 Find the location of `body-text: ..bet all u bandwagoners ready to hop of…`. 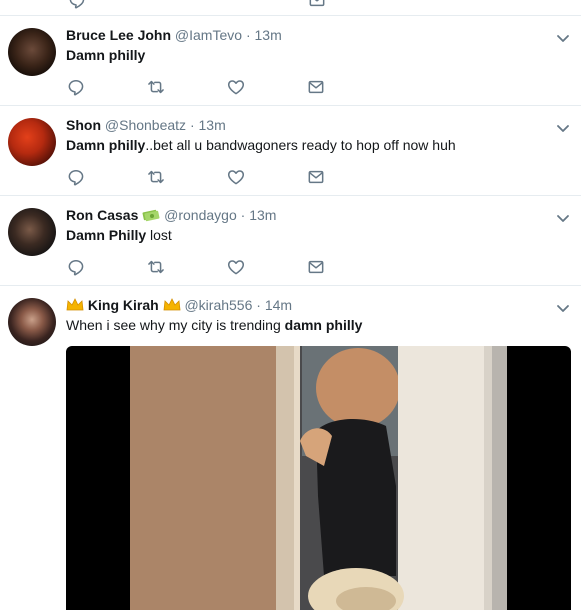

body-text: ..bet all u bandwagoners ready to hop of… is located at coordinates (300, 145).